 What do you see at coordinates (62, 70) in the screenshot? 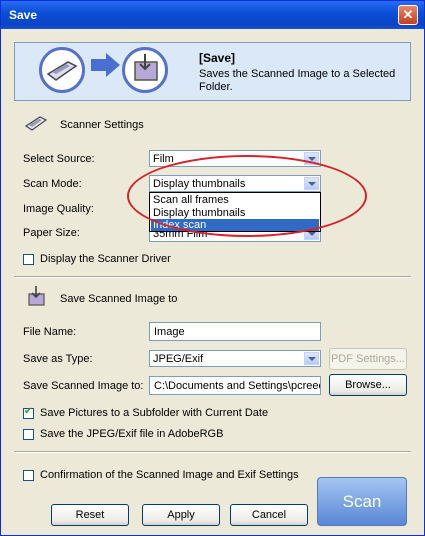
I see `scanner-icon` at bounding box center [62, 70].